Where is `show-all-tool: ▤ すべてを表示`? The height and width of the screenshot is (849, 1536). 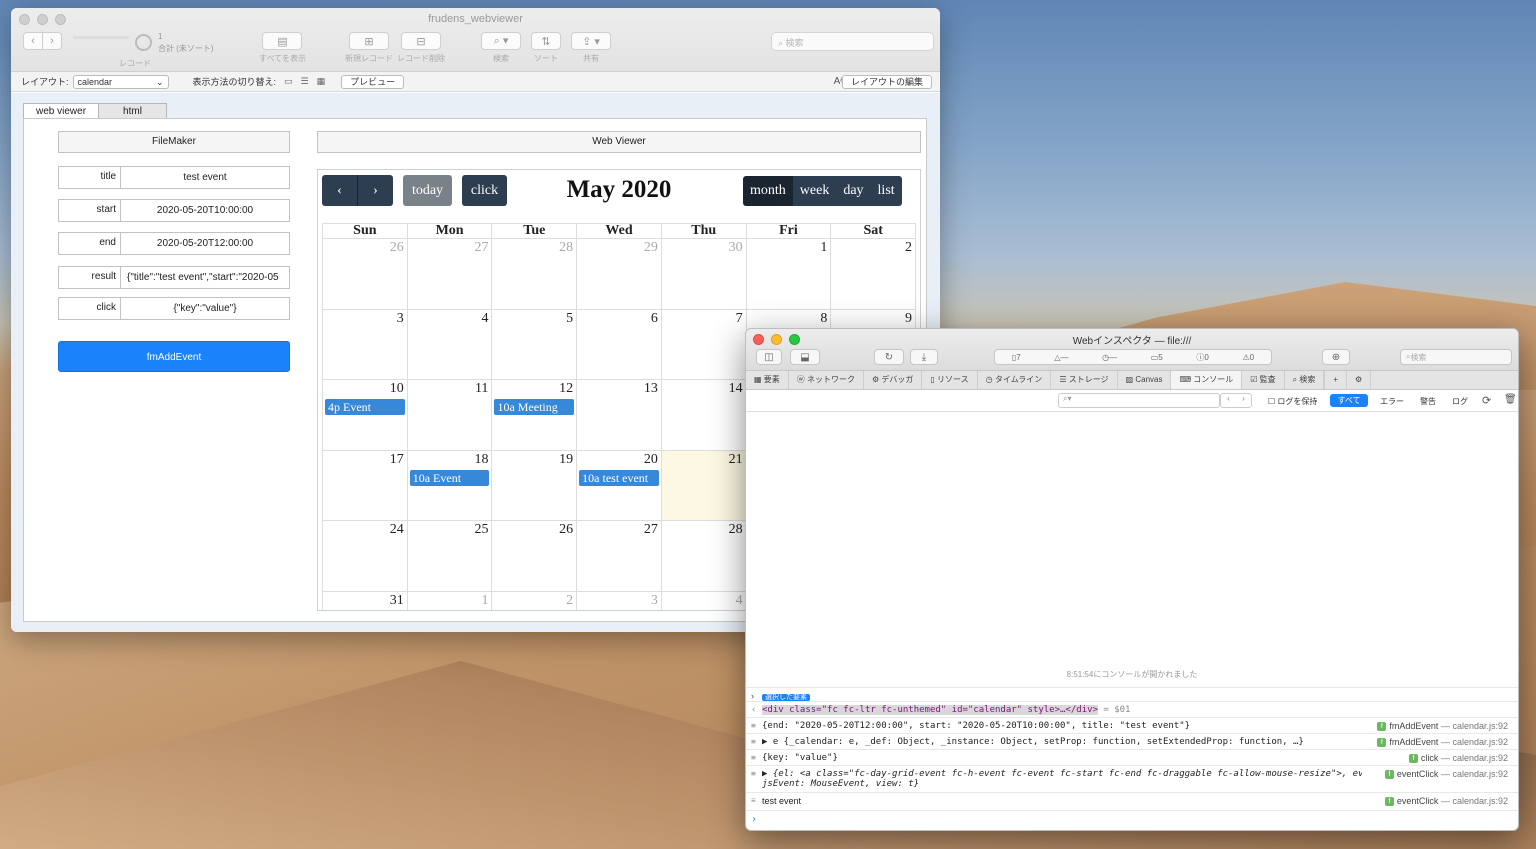 show-all-tool: ▤ すべてを表示 is located at coordinates (282, 48).